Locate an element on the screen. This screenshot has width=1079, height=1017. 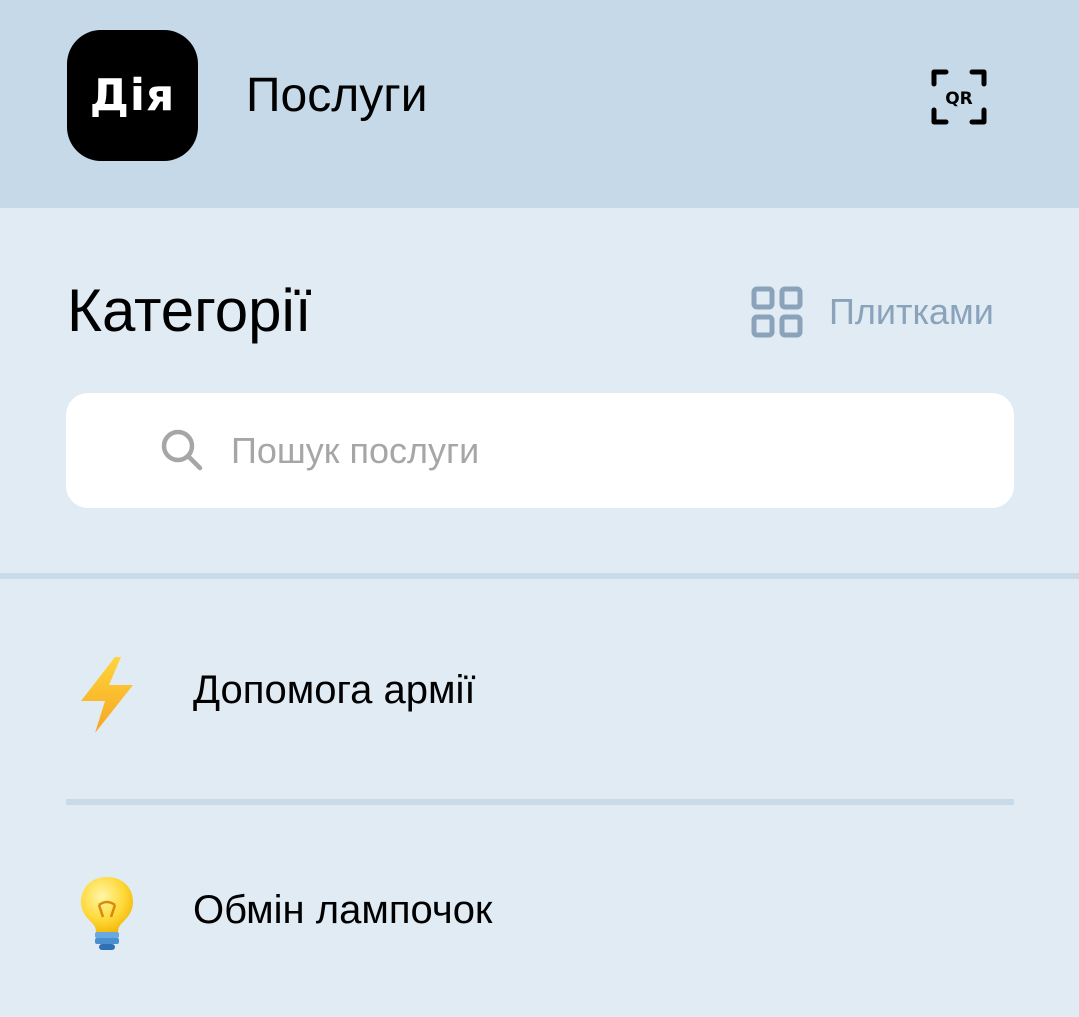
search-input is located at coordinates (611, 450).